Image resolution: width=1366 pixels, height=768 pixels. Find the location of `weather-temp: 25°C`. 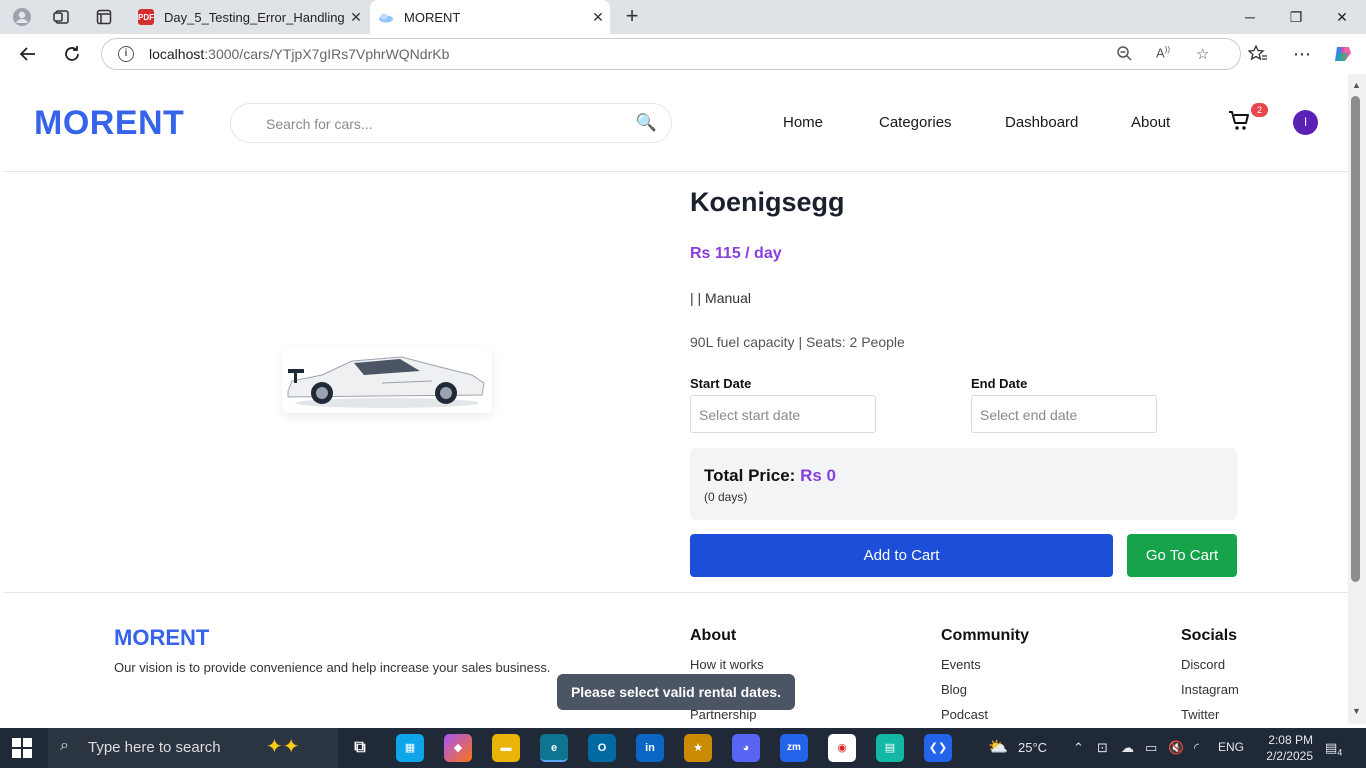

weather-temp: 25°C is located at coordinates (1032, 747).